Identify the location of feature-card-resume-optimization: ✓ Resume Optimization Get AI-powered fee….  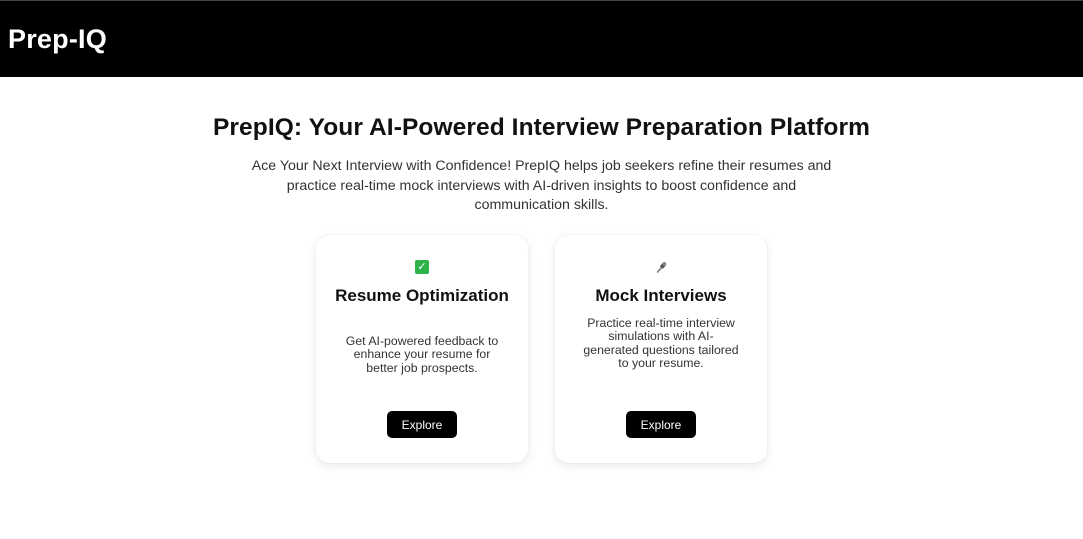
(422, 349).